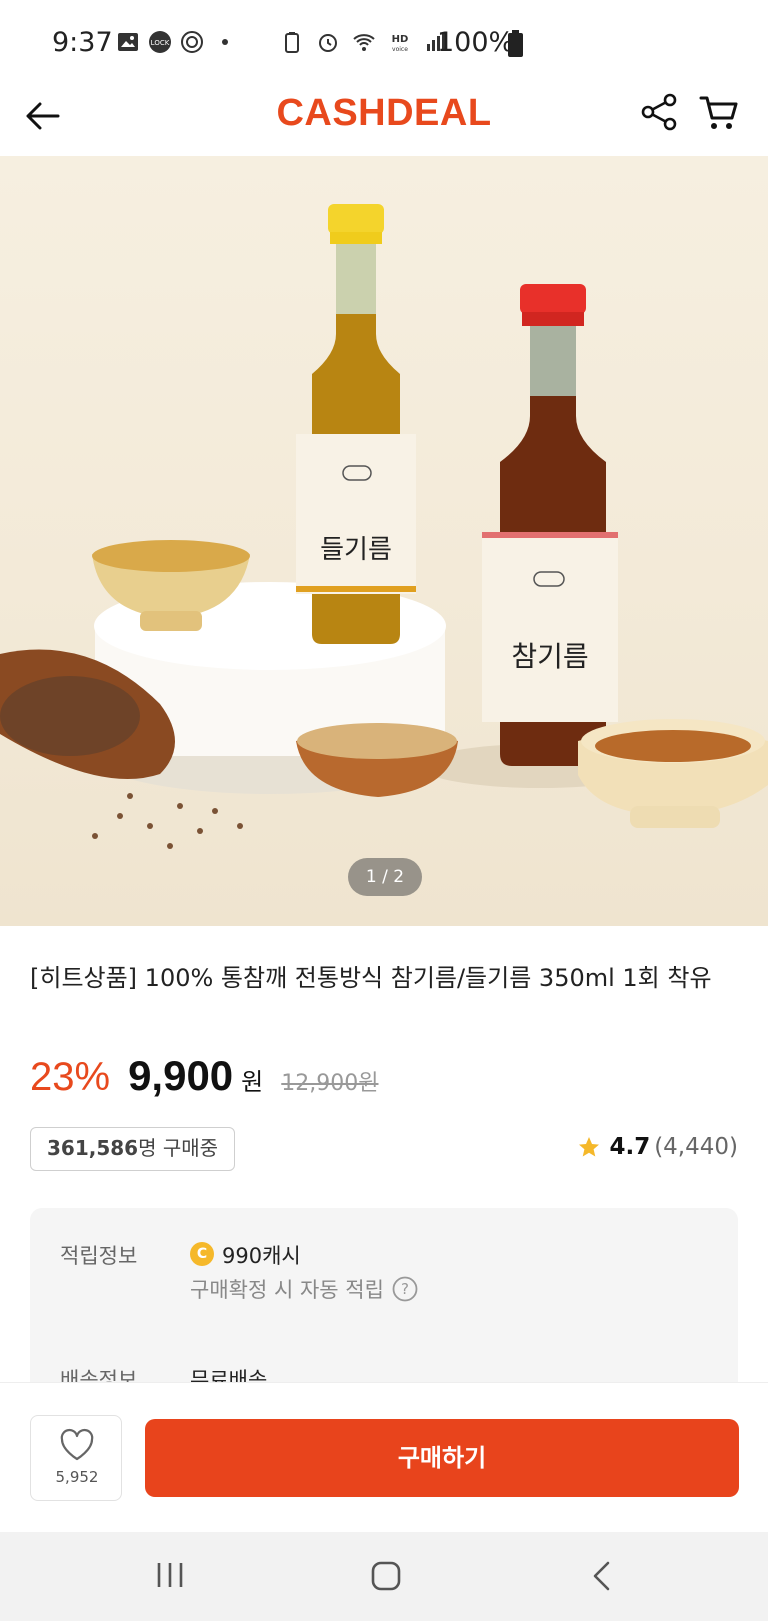  I want to click on reward-value: 990캐시, so click(261, 1256).